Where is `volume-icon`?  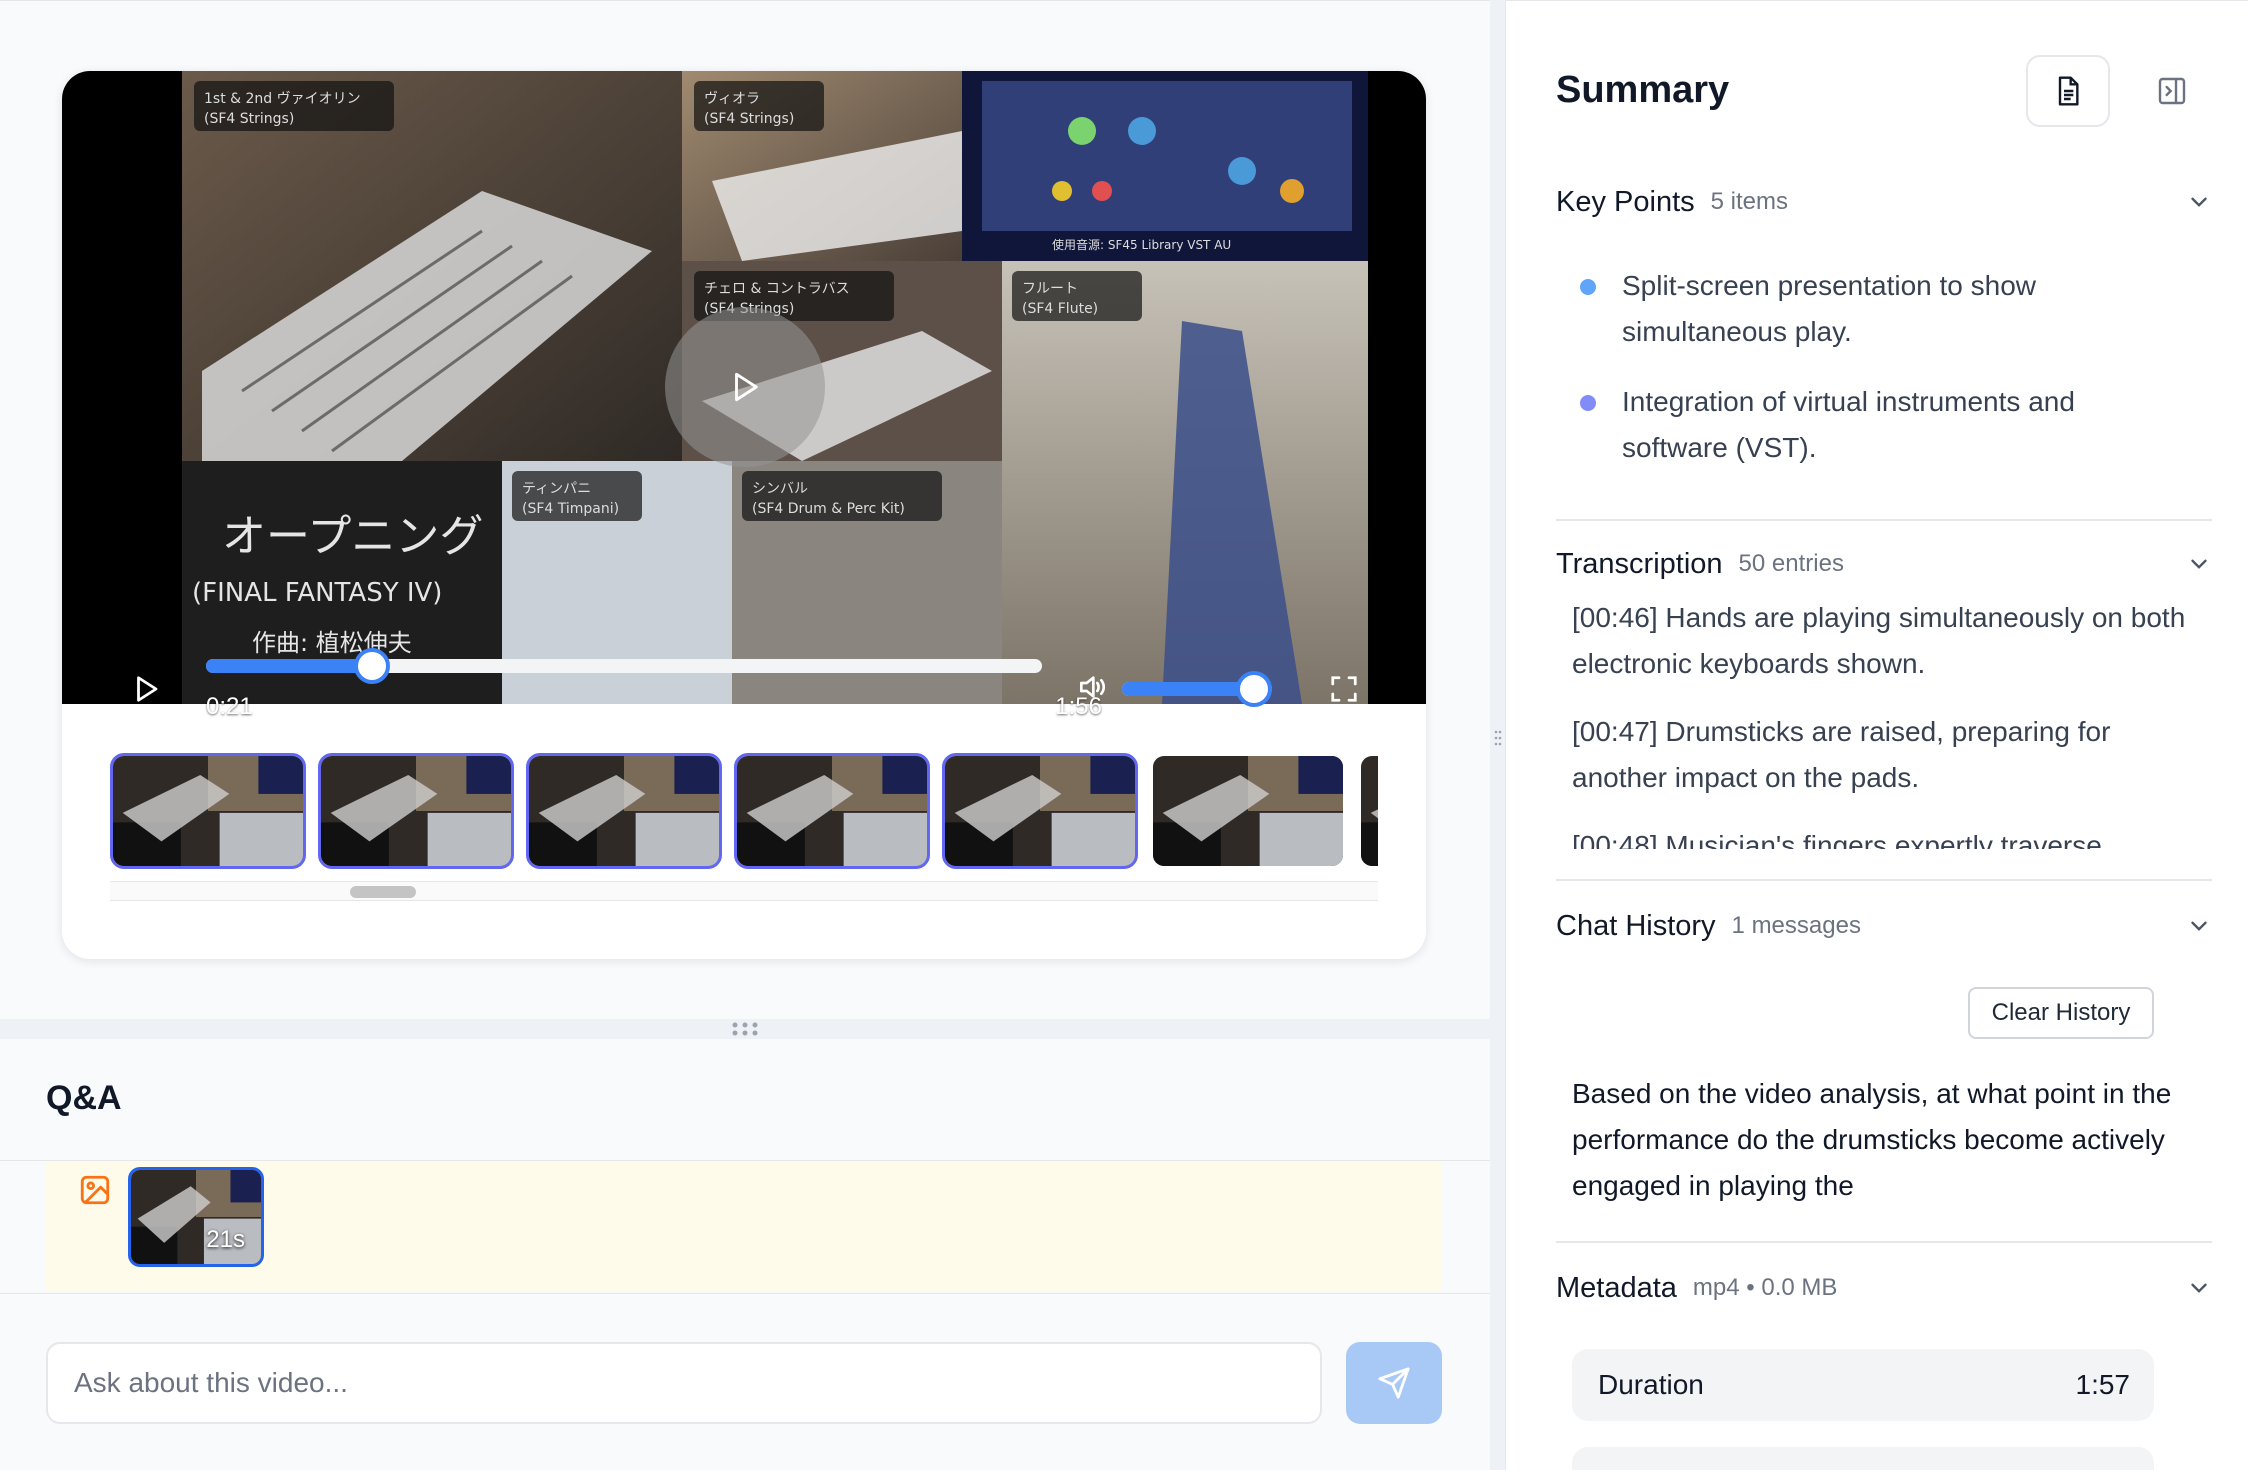
volume-icon is located at coordinates (1093, 687).